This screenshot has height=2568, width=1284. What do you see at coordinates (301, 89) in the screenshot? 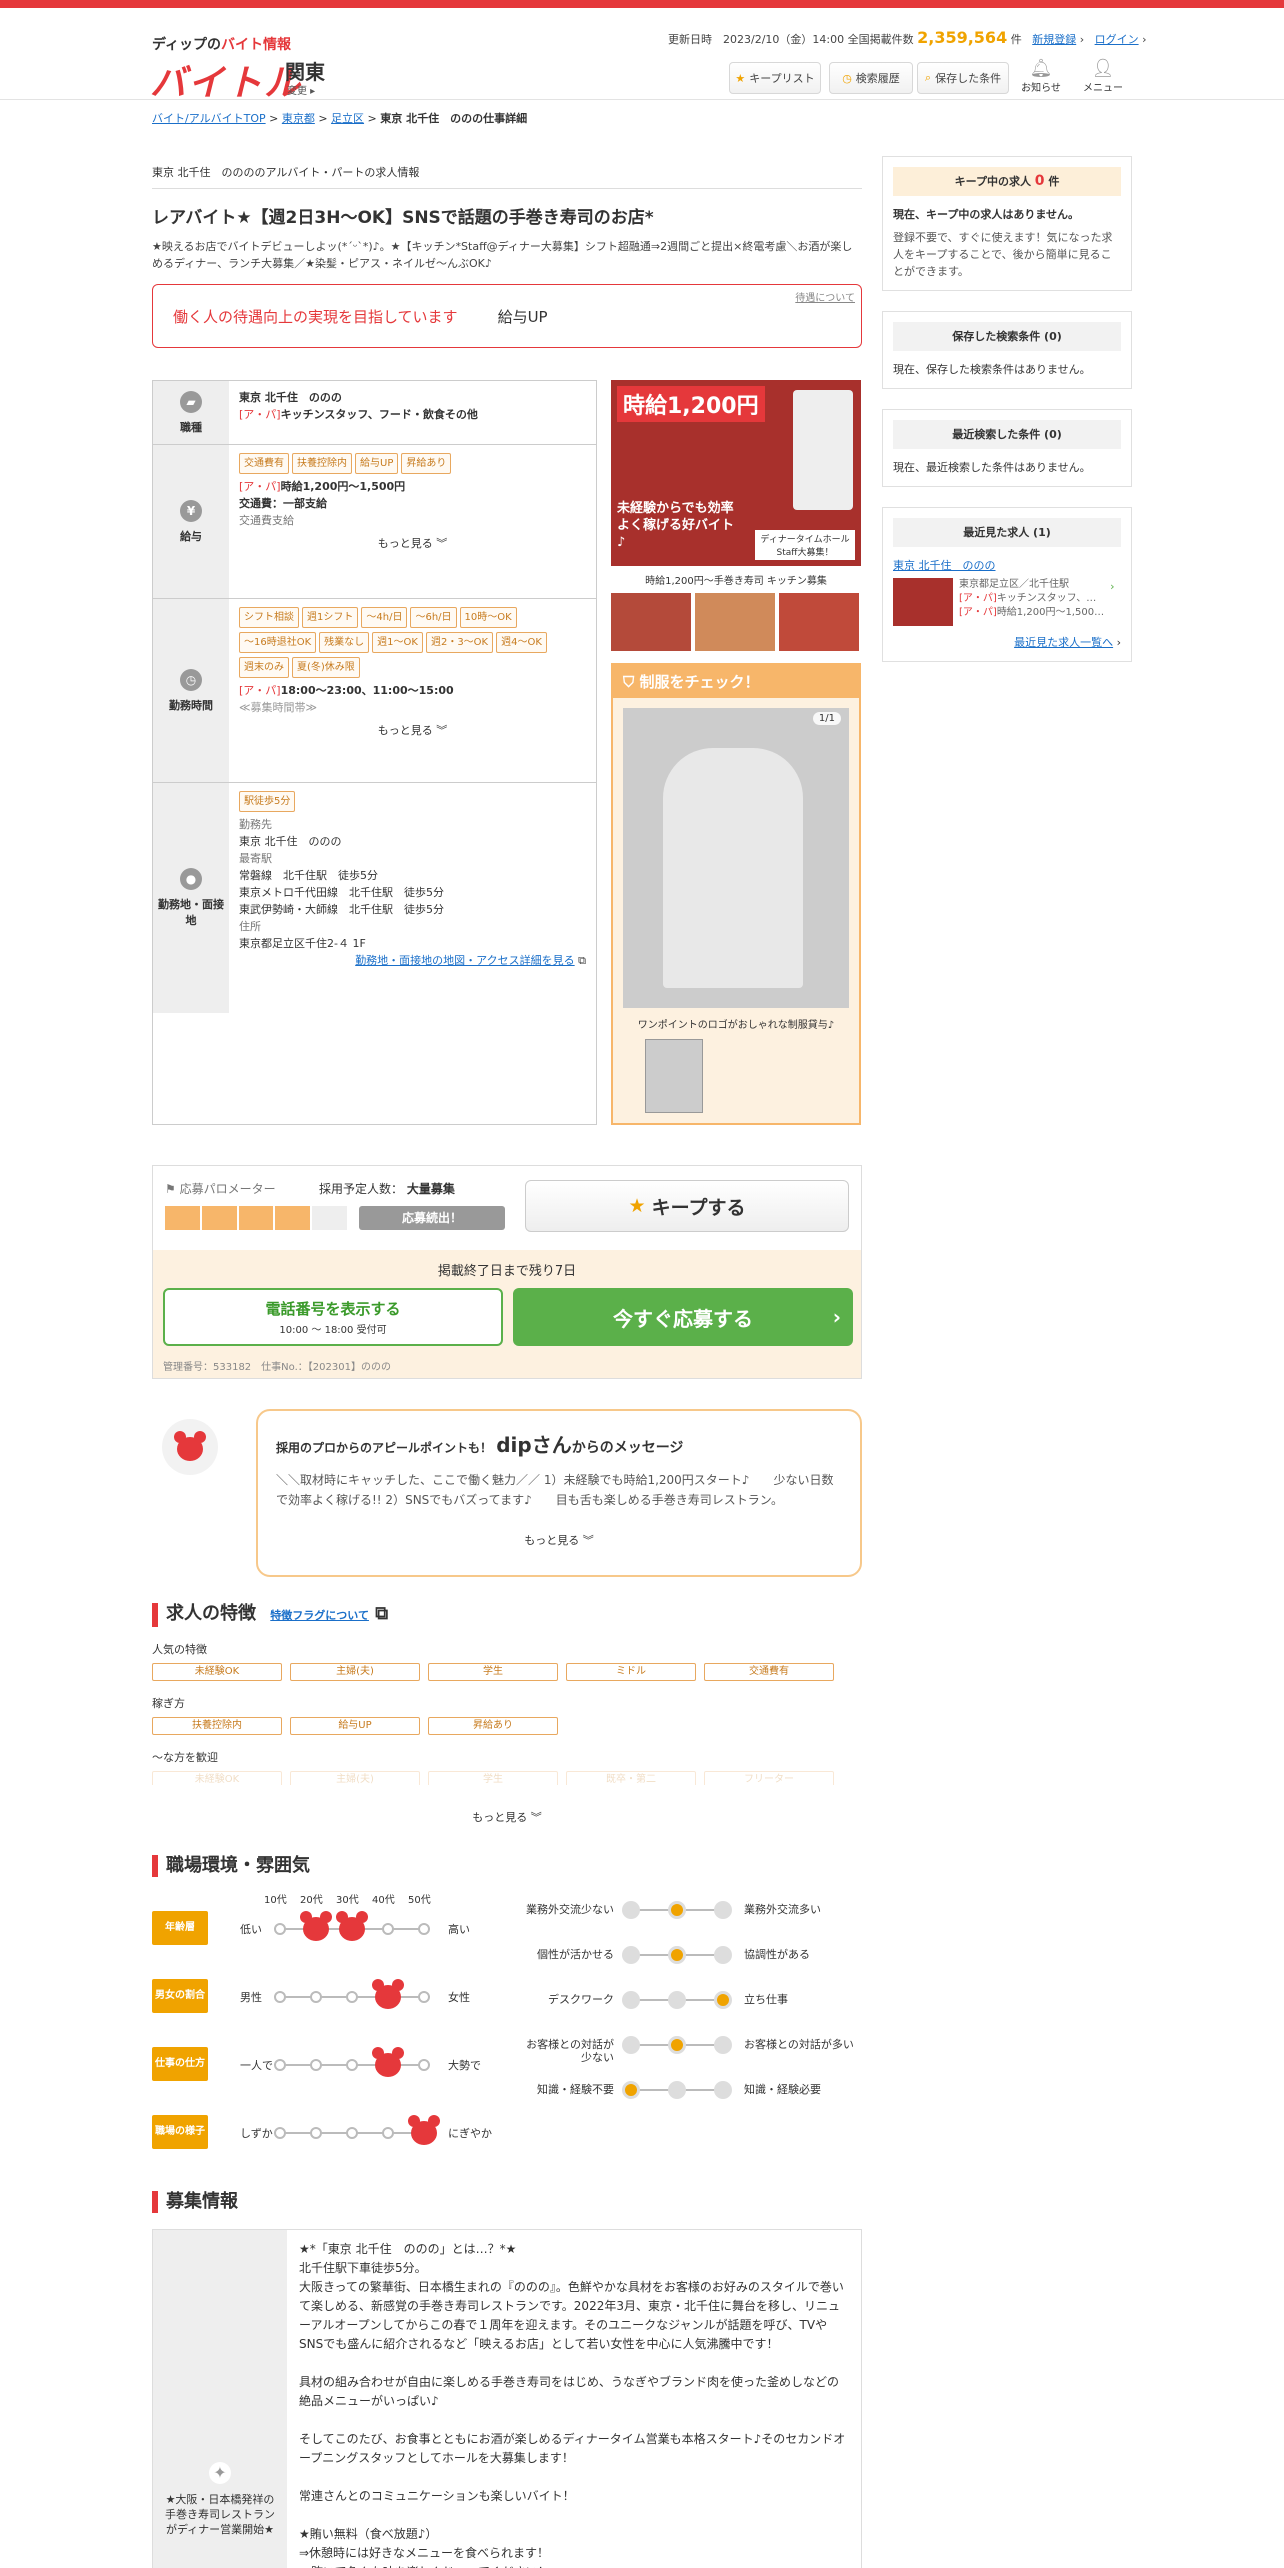
I see `region-change-link: 変更 ▸` at bounding box center [301, 89].